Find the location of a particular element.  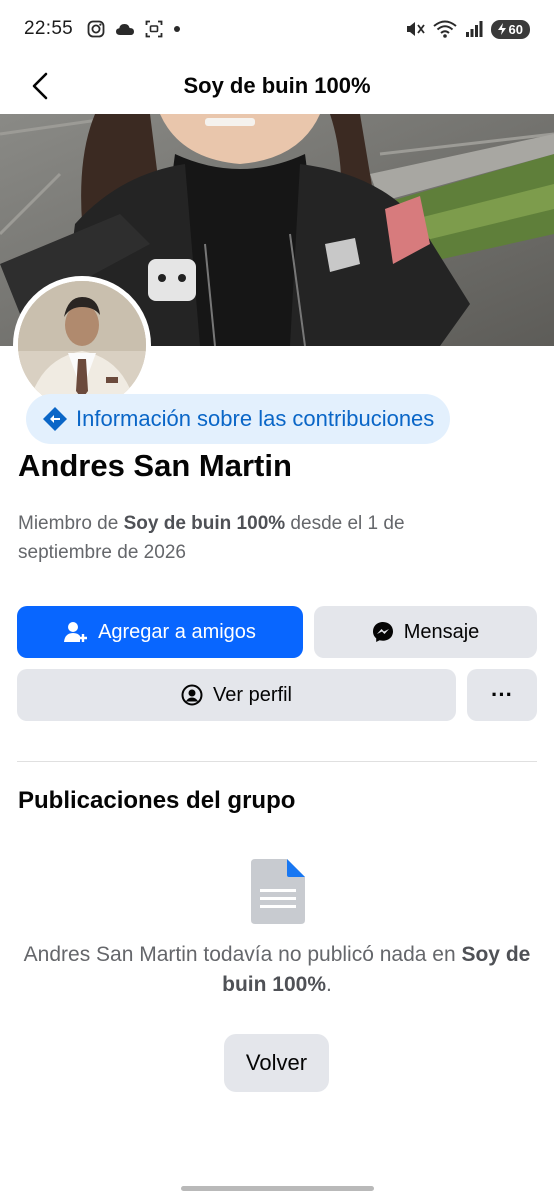

mute-icon is located at coordinates (415, 29).